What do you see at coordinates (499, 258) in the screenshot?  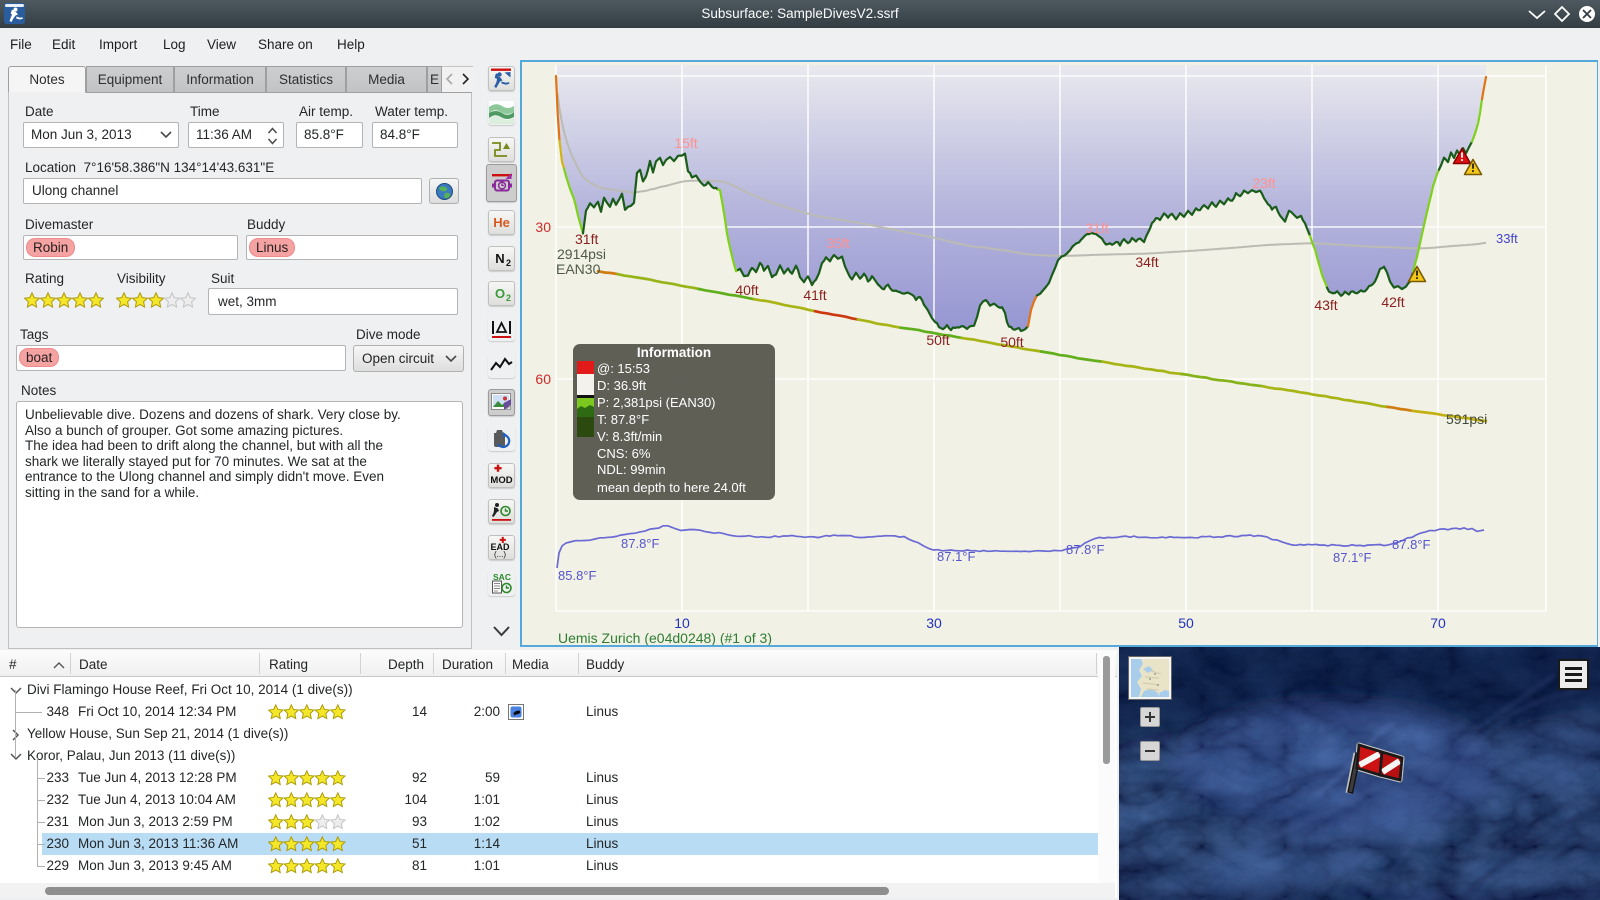 I see `svg-text: N` at bounding box center [499, 258].